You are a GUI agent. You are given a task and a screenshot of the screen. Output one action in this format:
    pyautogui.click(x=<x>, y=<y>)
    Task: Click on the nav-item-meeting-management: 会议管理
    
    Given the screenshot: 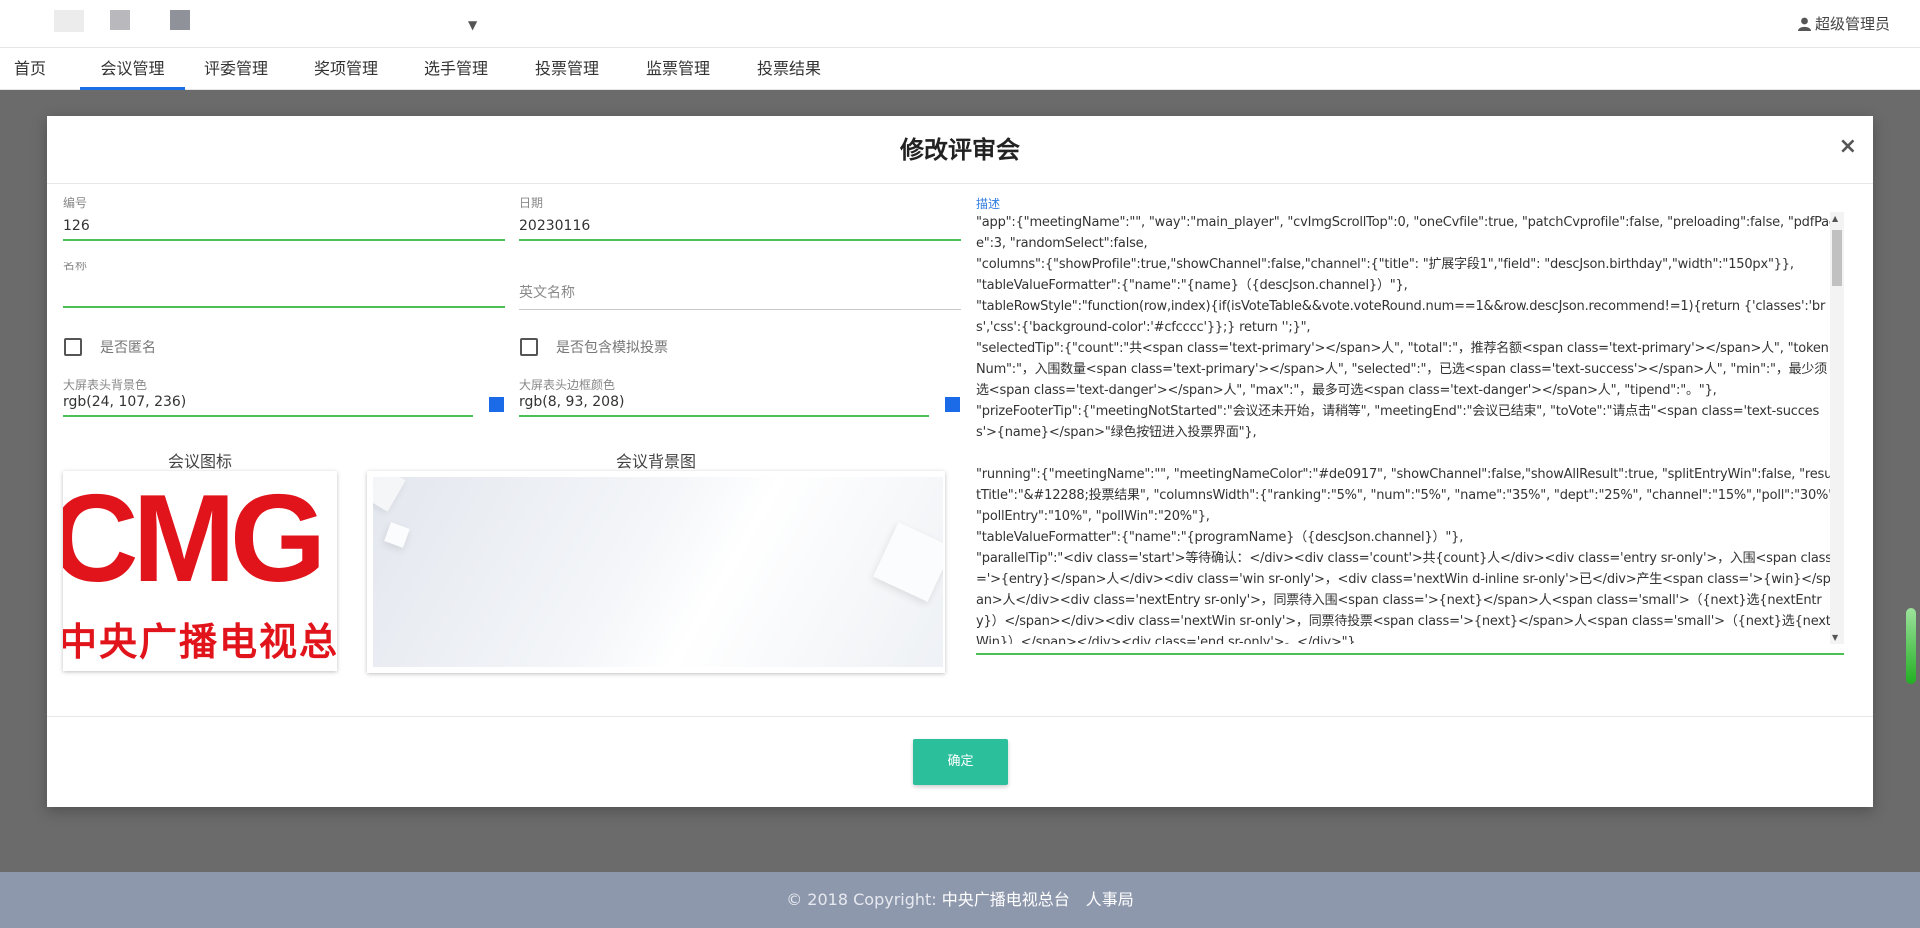 What is the action you would take?
    pyautogui.click(x=132, y=69)
    